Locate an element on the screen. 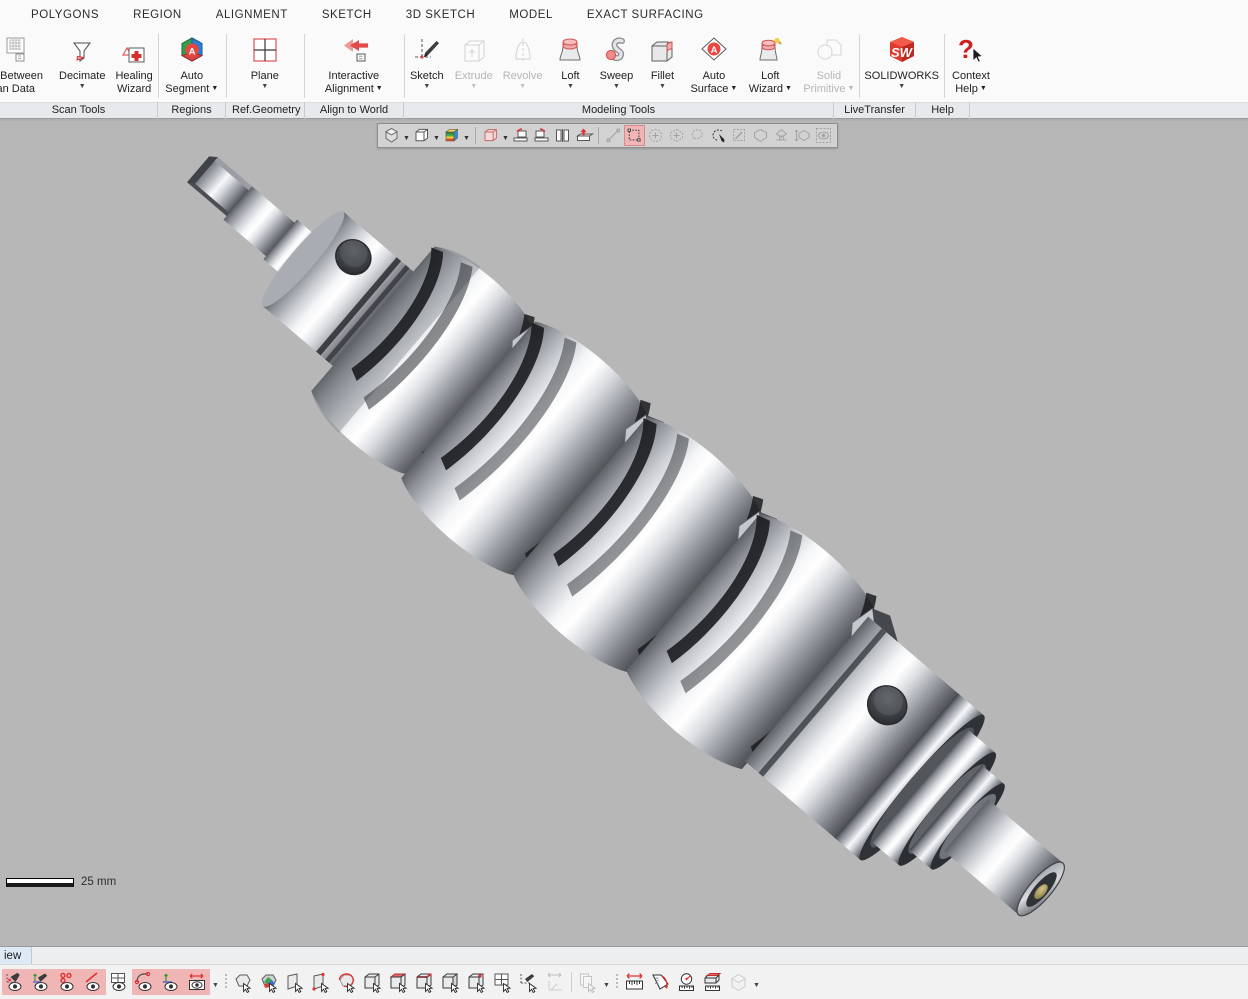 This screenshot has height=999, width=1248. select-dimension-icon is located at coordinates (555, 982).